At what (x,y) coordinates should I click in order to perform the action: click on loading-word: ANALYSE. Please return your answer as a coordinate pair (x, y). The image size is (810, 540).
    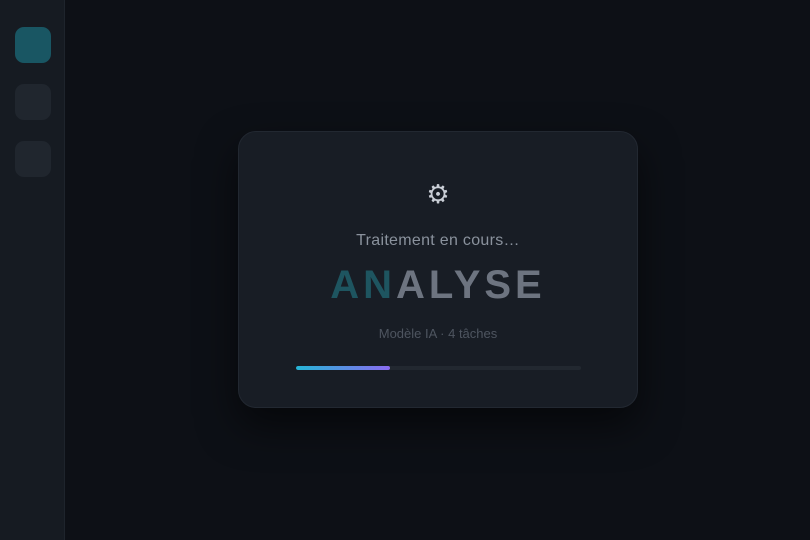
    Looking at the image, I should click on (438, 285).